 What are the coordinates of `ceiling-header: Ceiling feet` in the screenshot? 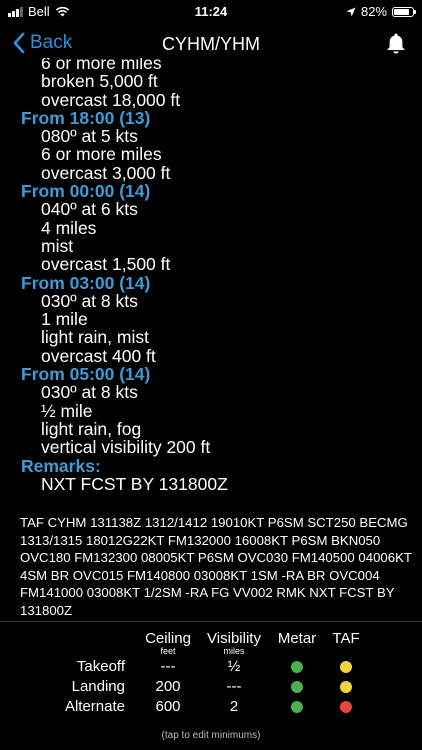 It's located at (168, 643).